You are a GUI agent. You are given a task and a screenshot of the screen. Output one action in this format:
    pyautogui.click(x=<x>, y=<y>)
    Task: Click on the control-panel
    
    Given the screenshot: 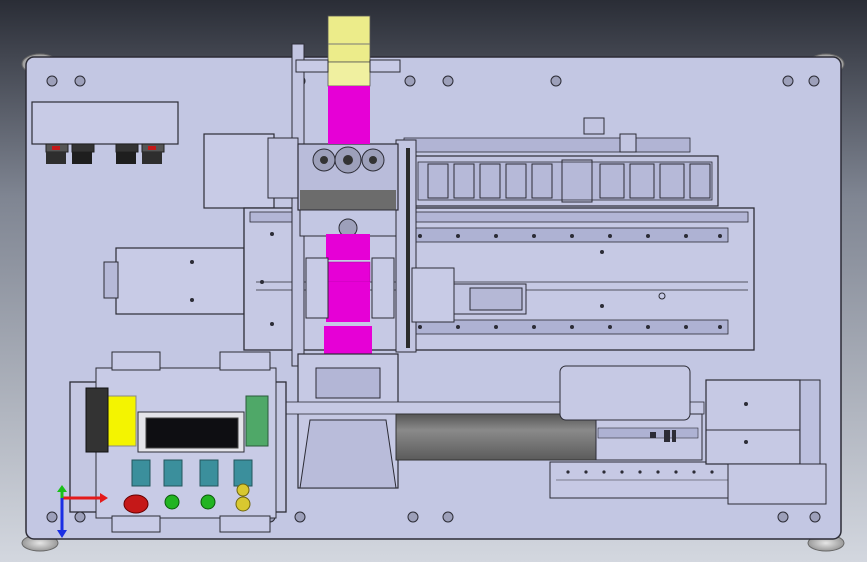 What is the action you would take?
    pyautogui.click(x=178, y=442)
    